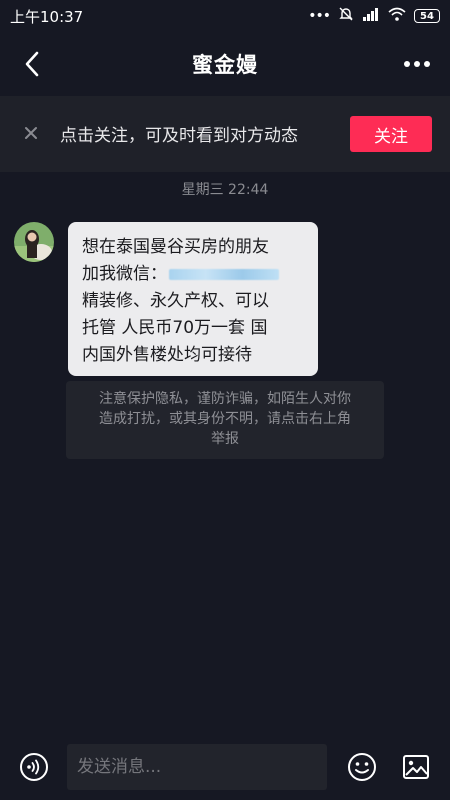  I want to click on dots-icon: •••, so click(319, 16).